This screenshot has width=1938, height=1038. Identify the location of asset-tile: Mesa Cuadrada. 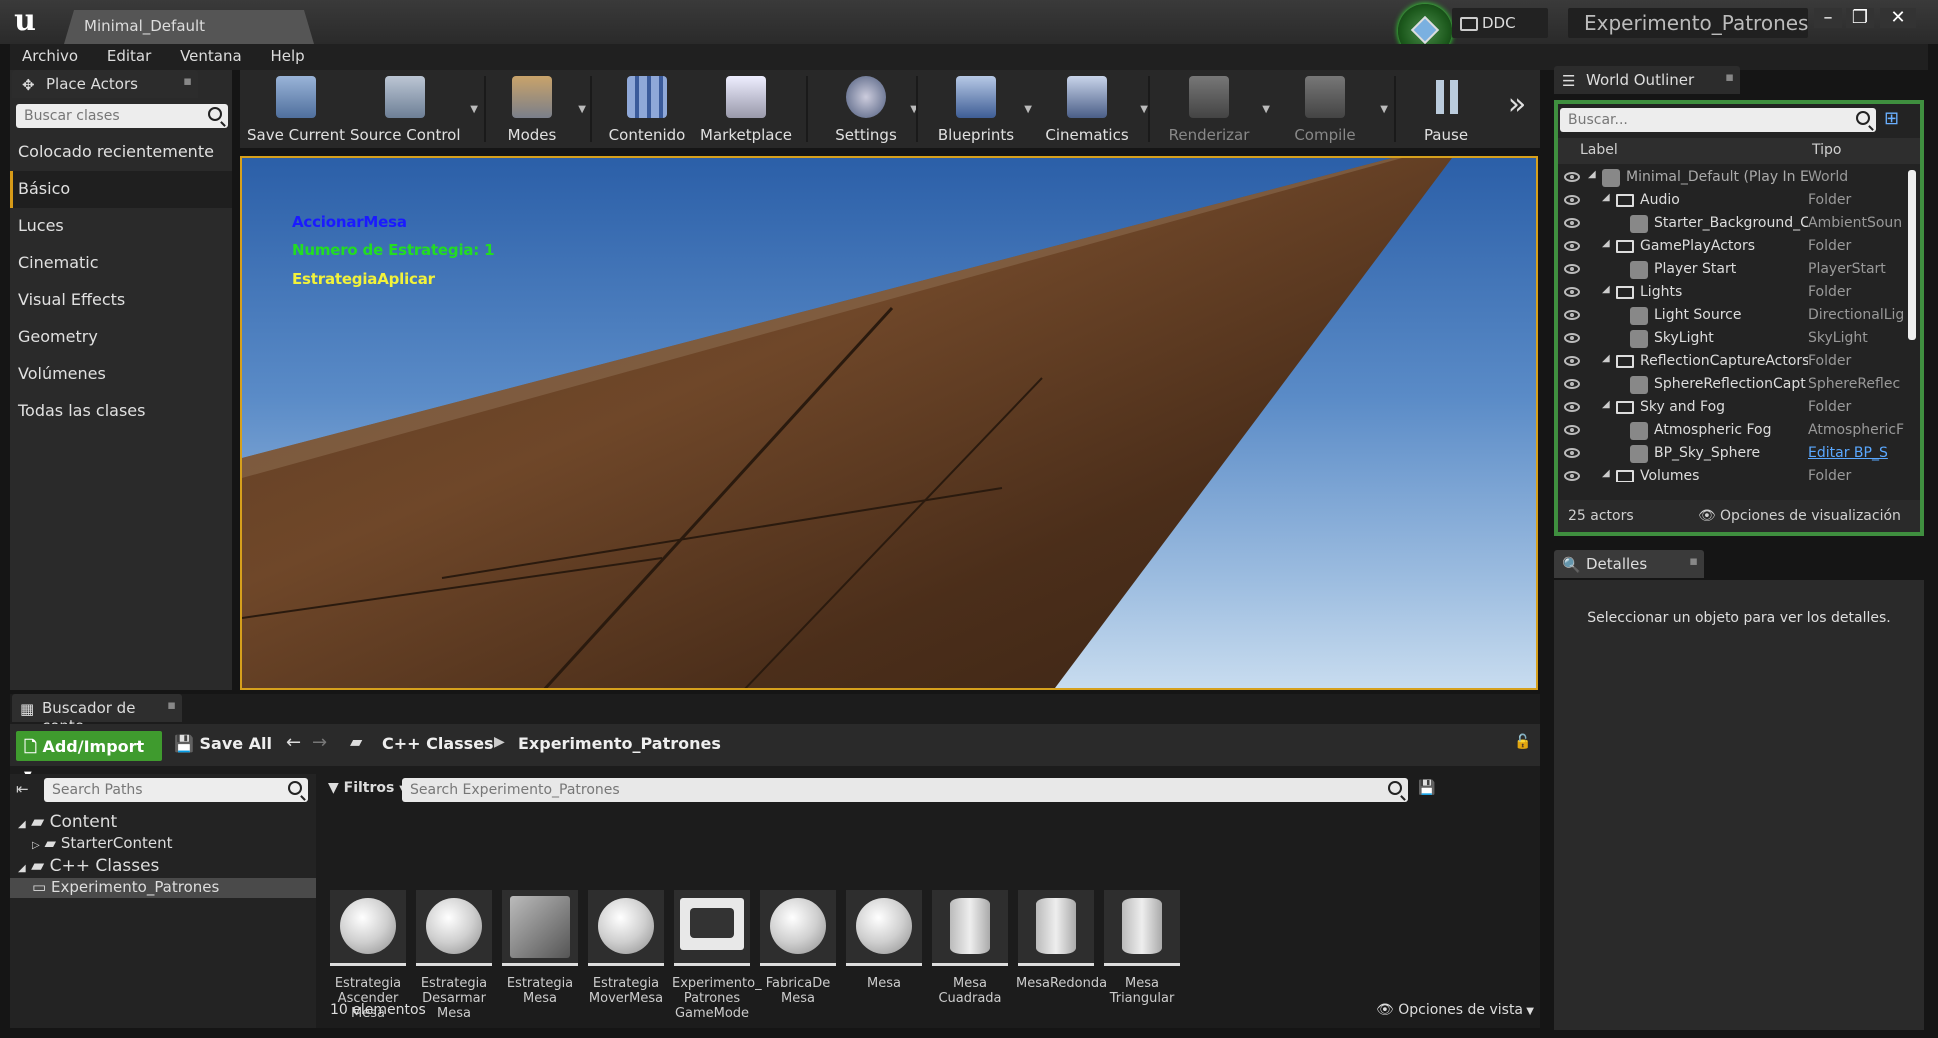
(970, 948).